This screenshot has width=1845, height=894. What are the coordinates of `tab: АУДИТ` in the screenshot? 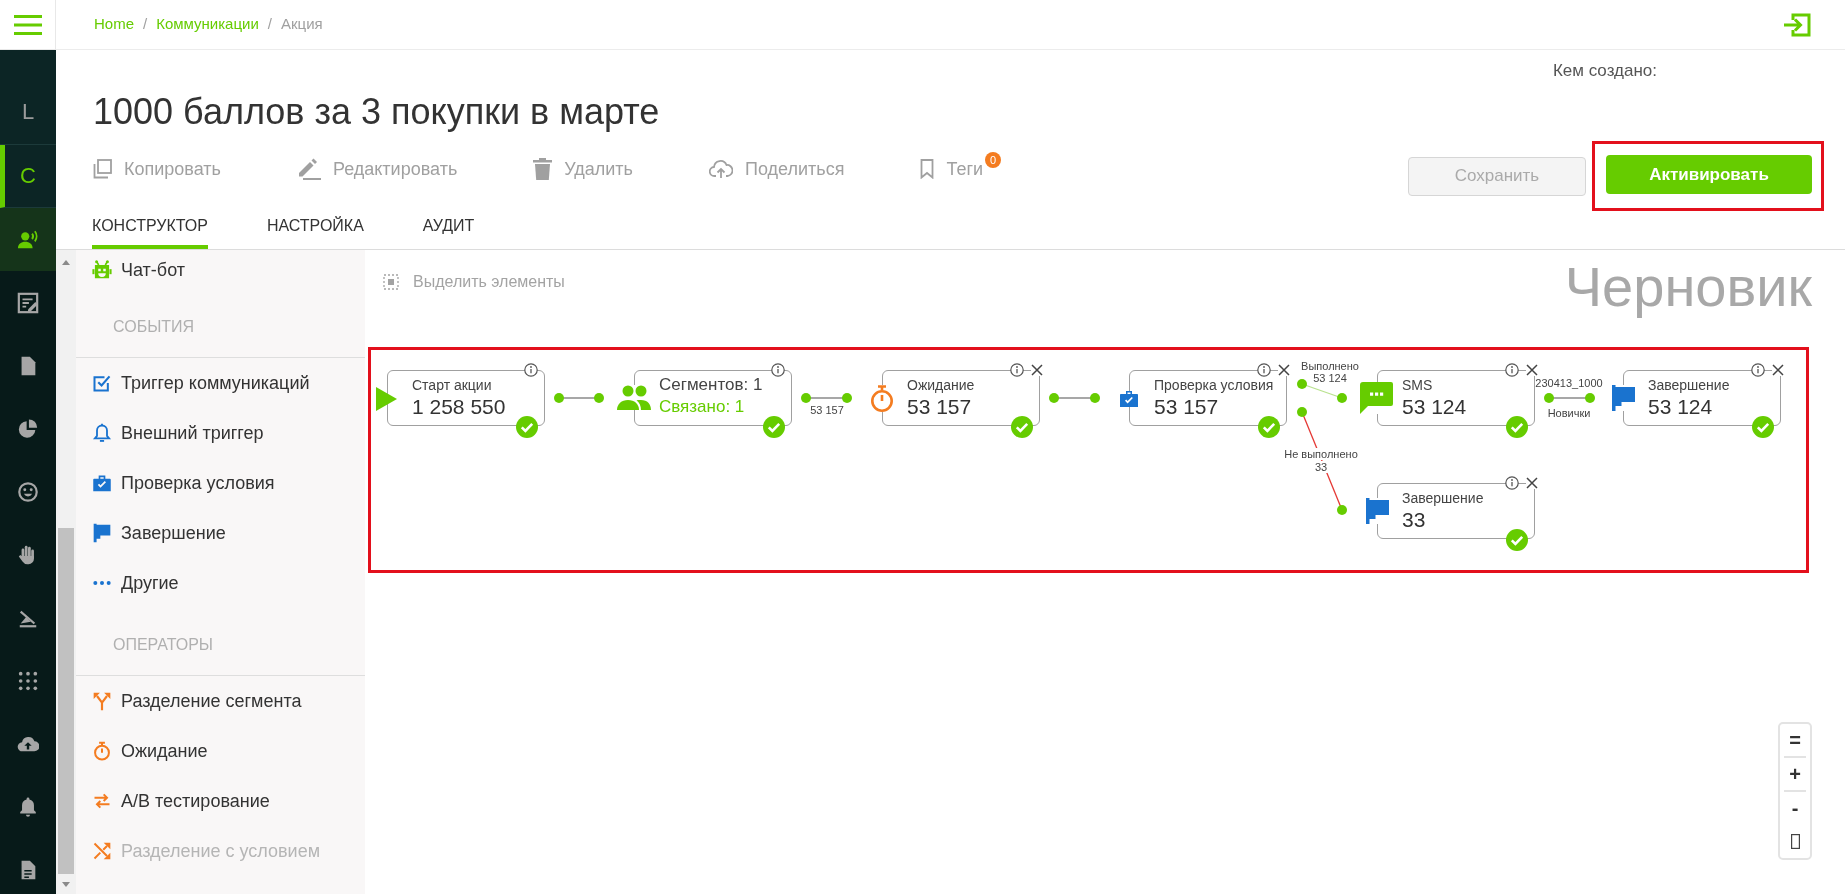 It's located at (448, 227).